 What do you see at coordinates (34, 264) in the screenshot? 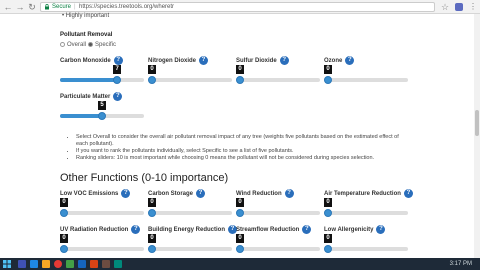
I see `edge-browser-icon` at bounding box center [34, 264].